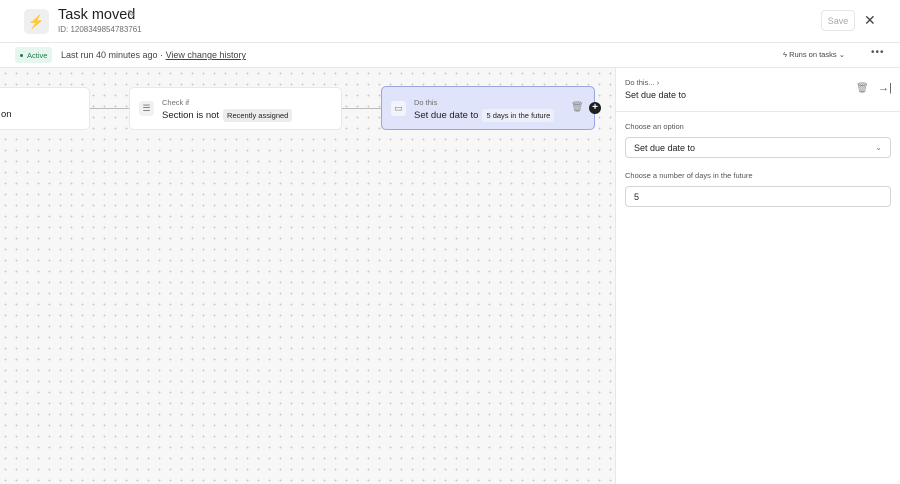 The height and width of the screenshot is (484, 900). What do you see at coordinates (689, 175) in the screenshot?
I see `days-label: Choose a number of days in the future` at bounding box center [689, 175].